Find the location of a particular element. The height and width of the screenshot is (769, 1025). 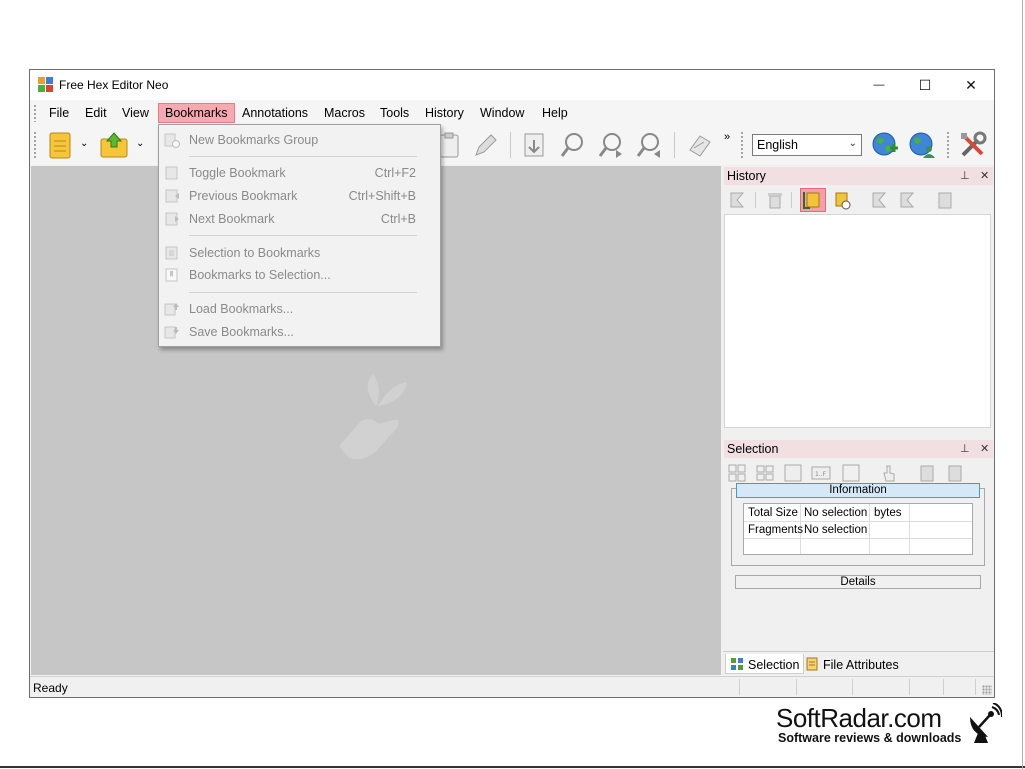

history-list is located at coordinates (857, 321).